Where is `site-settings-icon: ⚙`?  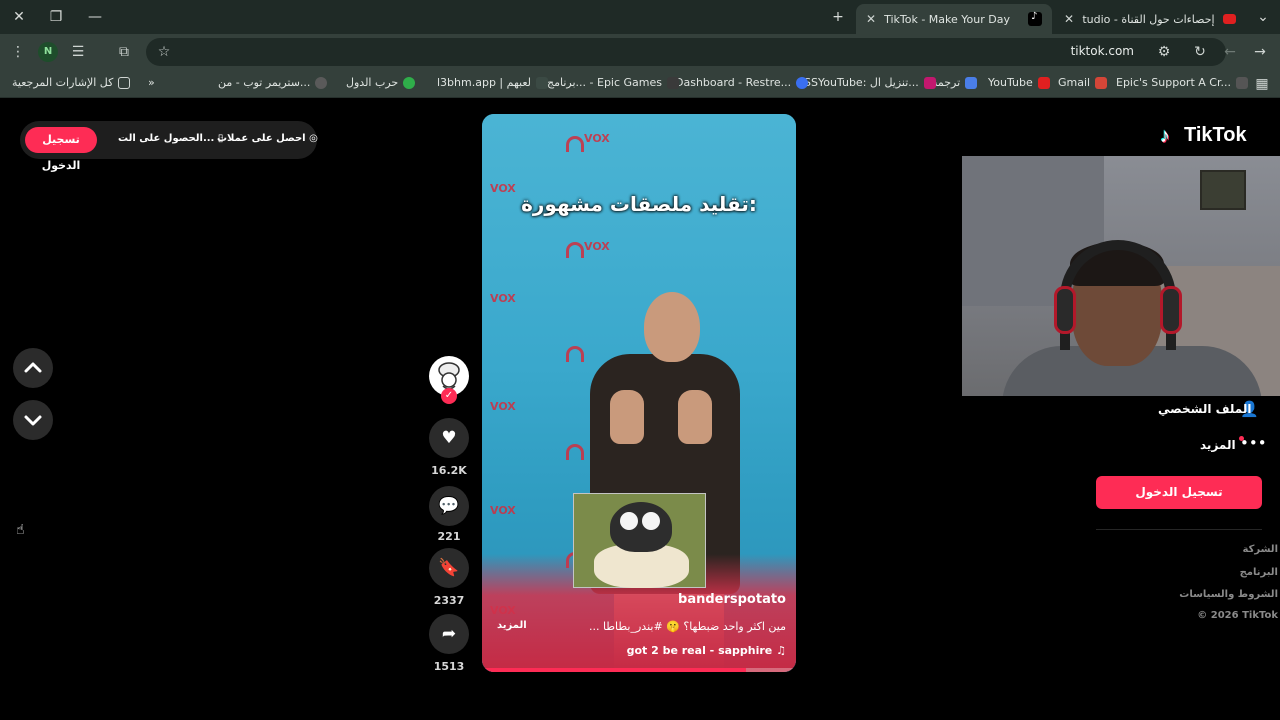 site-settings-icon: ⚙ is located at coordinates (1164, 52).